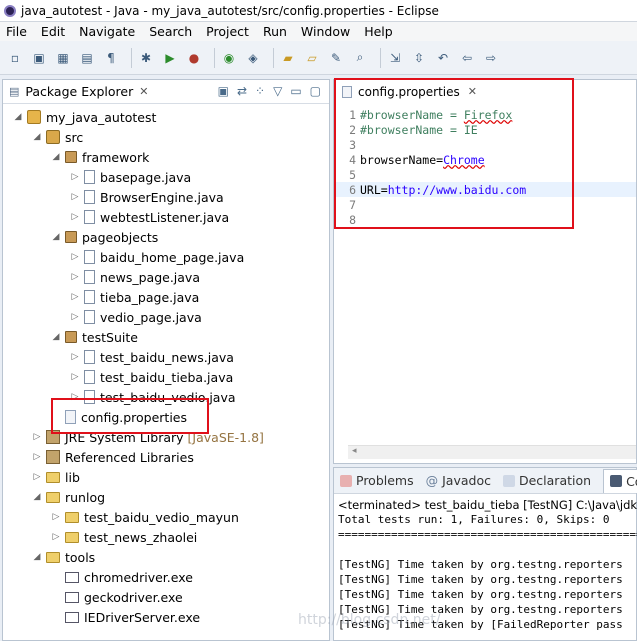  Describe the element at coordinates (166, 597) in the screenshot. I see `tree-item: geckodriver.exe` at that location.